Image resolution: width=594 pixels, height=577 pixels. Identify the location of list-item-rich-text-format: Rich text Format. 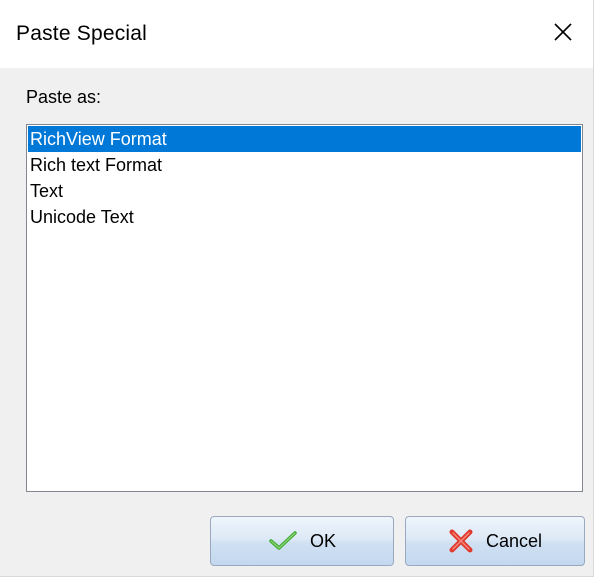
(304, 165).